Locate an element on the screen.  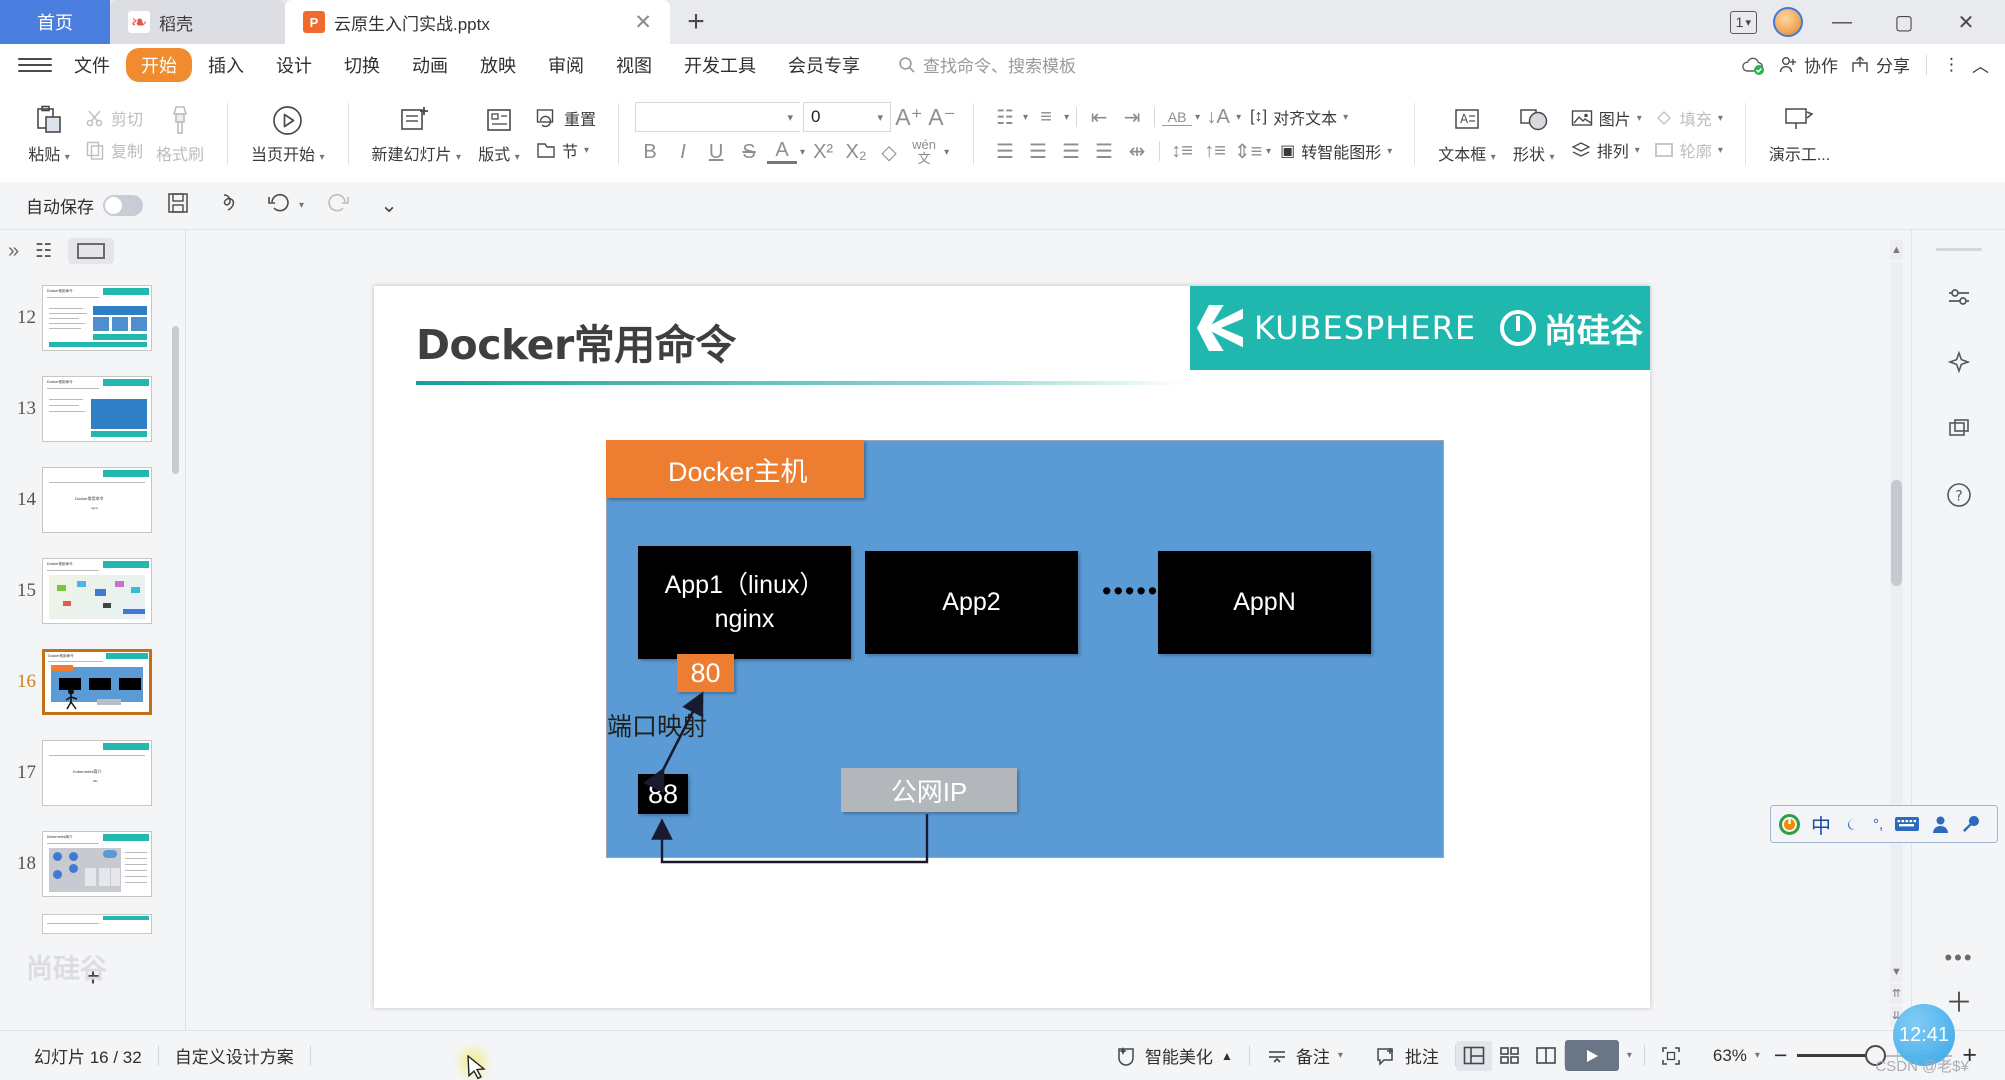
expand-panel-icon: » is located at coordinates (13, 251).